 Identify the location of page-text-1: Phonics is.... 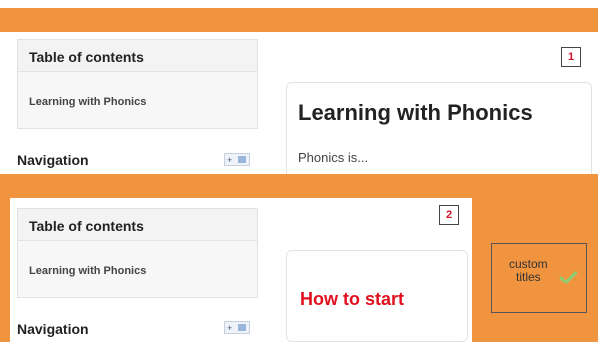
(333, 157).